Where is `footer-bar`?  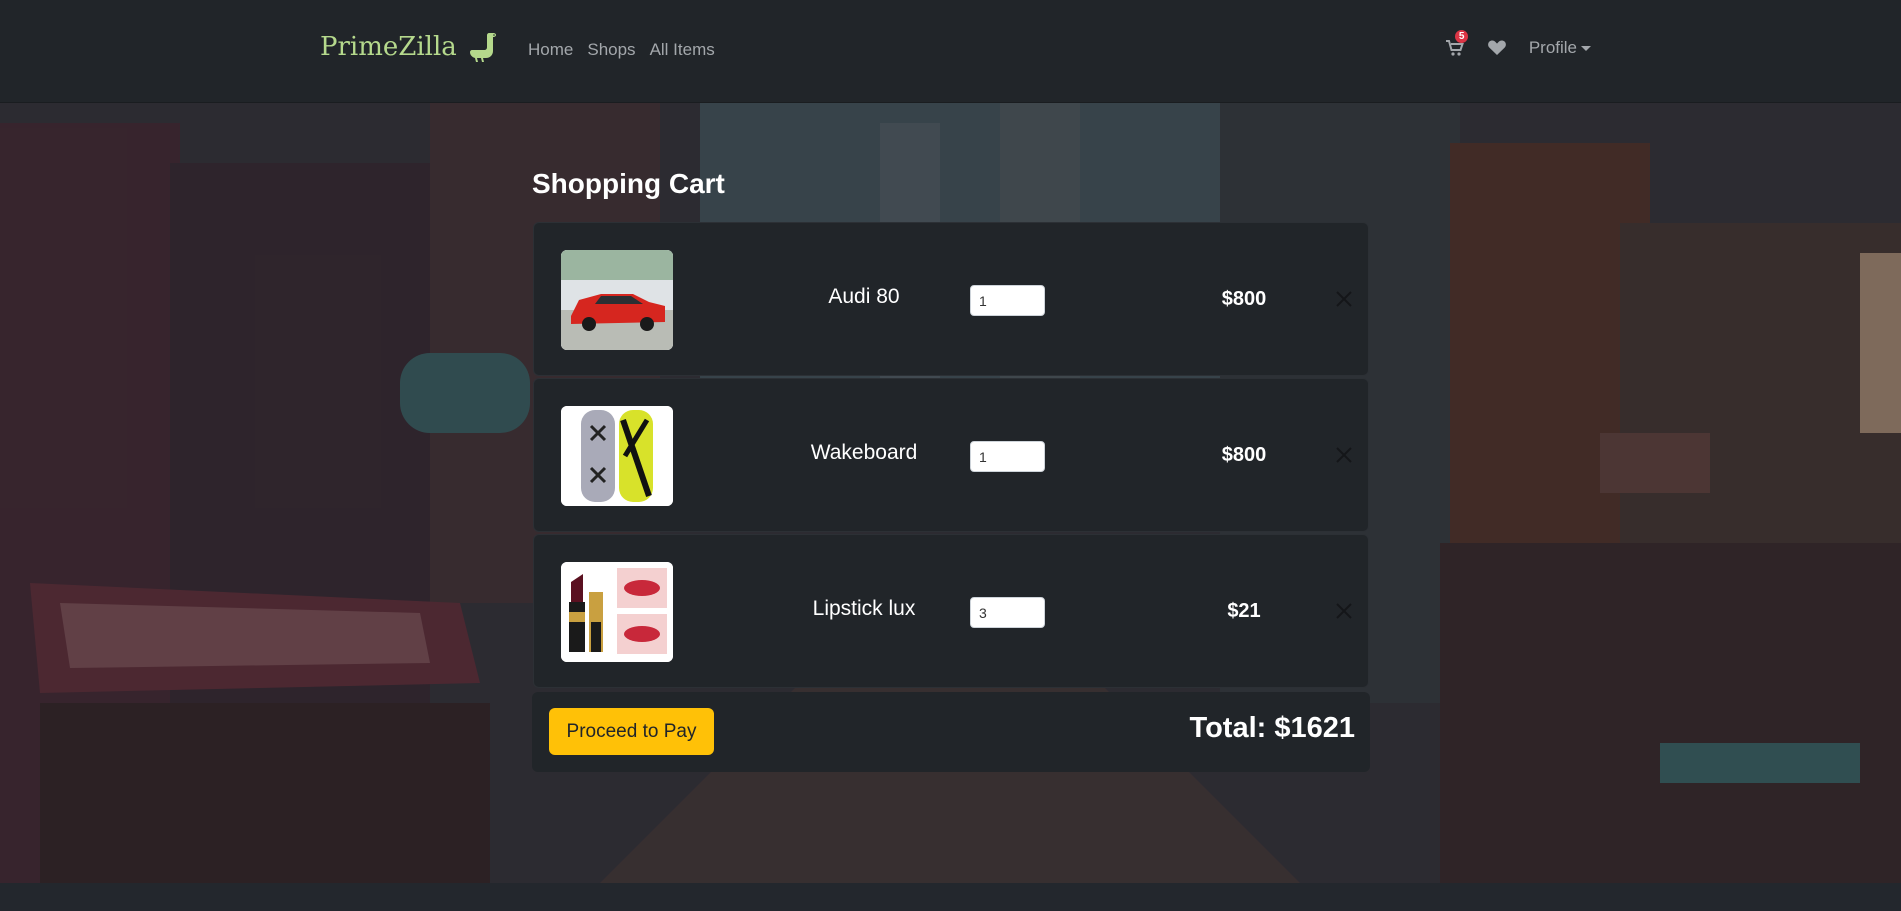
footer-bar is located at coordinates (950, 897).